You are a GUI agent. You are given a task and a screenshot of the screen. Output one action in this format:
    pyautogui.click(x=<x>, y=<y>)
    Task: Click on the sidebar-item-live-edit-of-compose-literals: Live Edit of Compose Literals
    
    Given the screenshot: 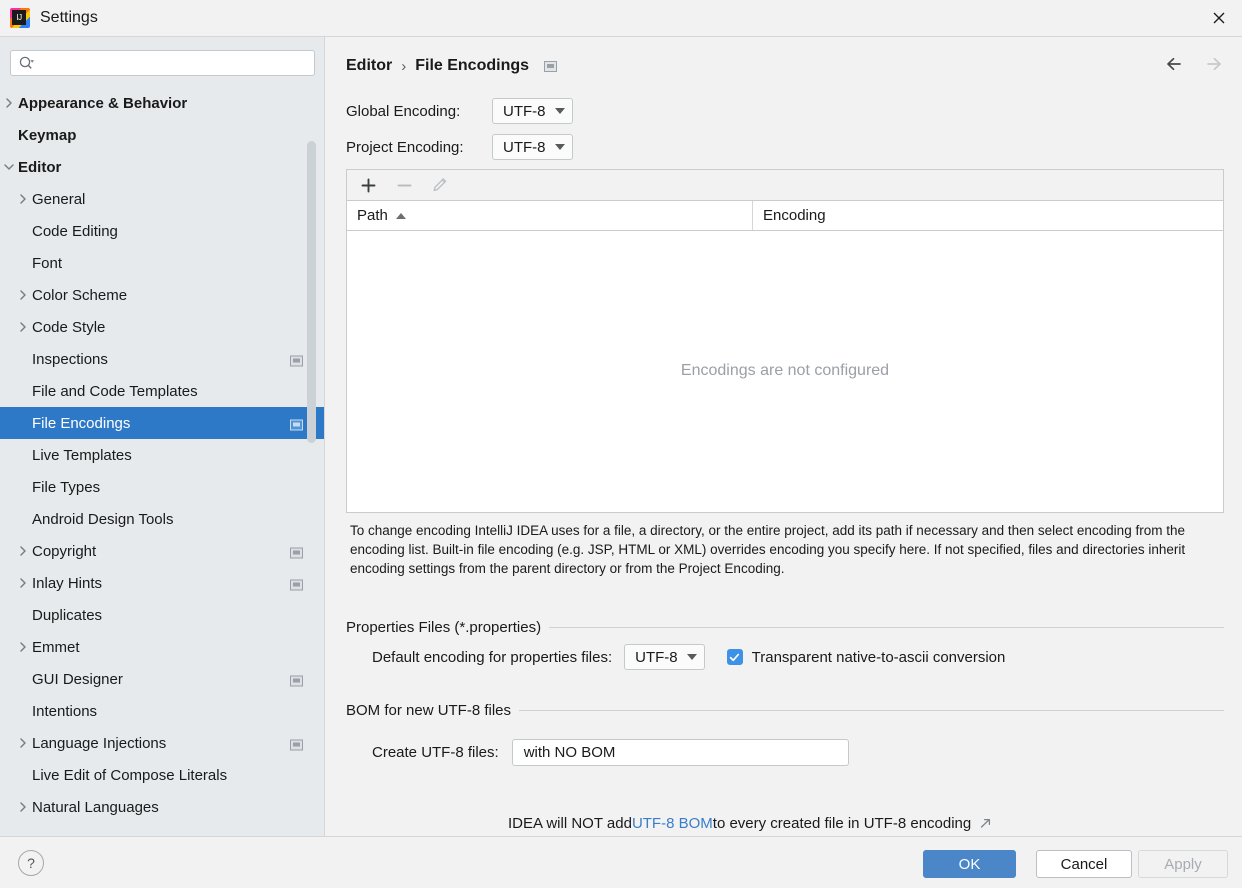 What is the action you would take?
    pyautogui.click(x=162, y=775)
    